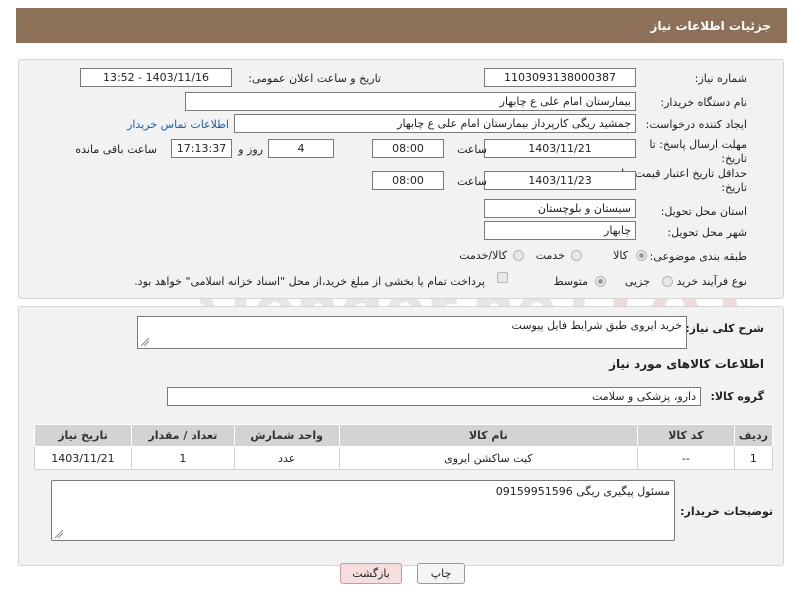 This screenshot has height=598, width=789. I want to click on cell-goods-code: --, so click(685, 458).